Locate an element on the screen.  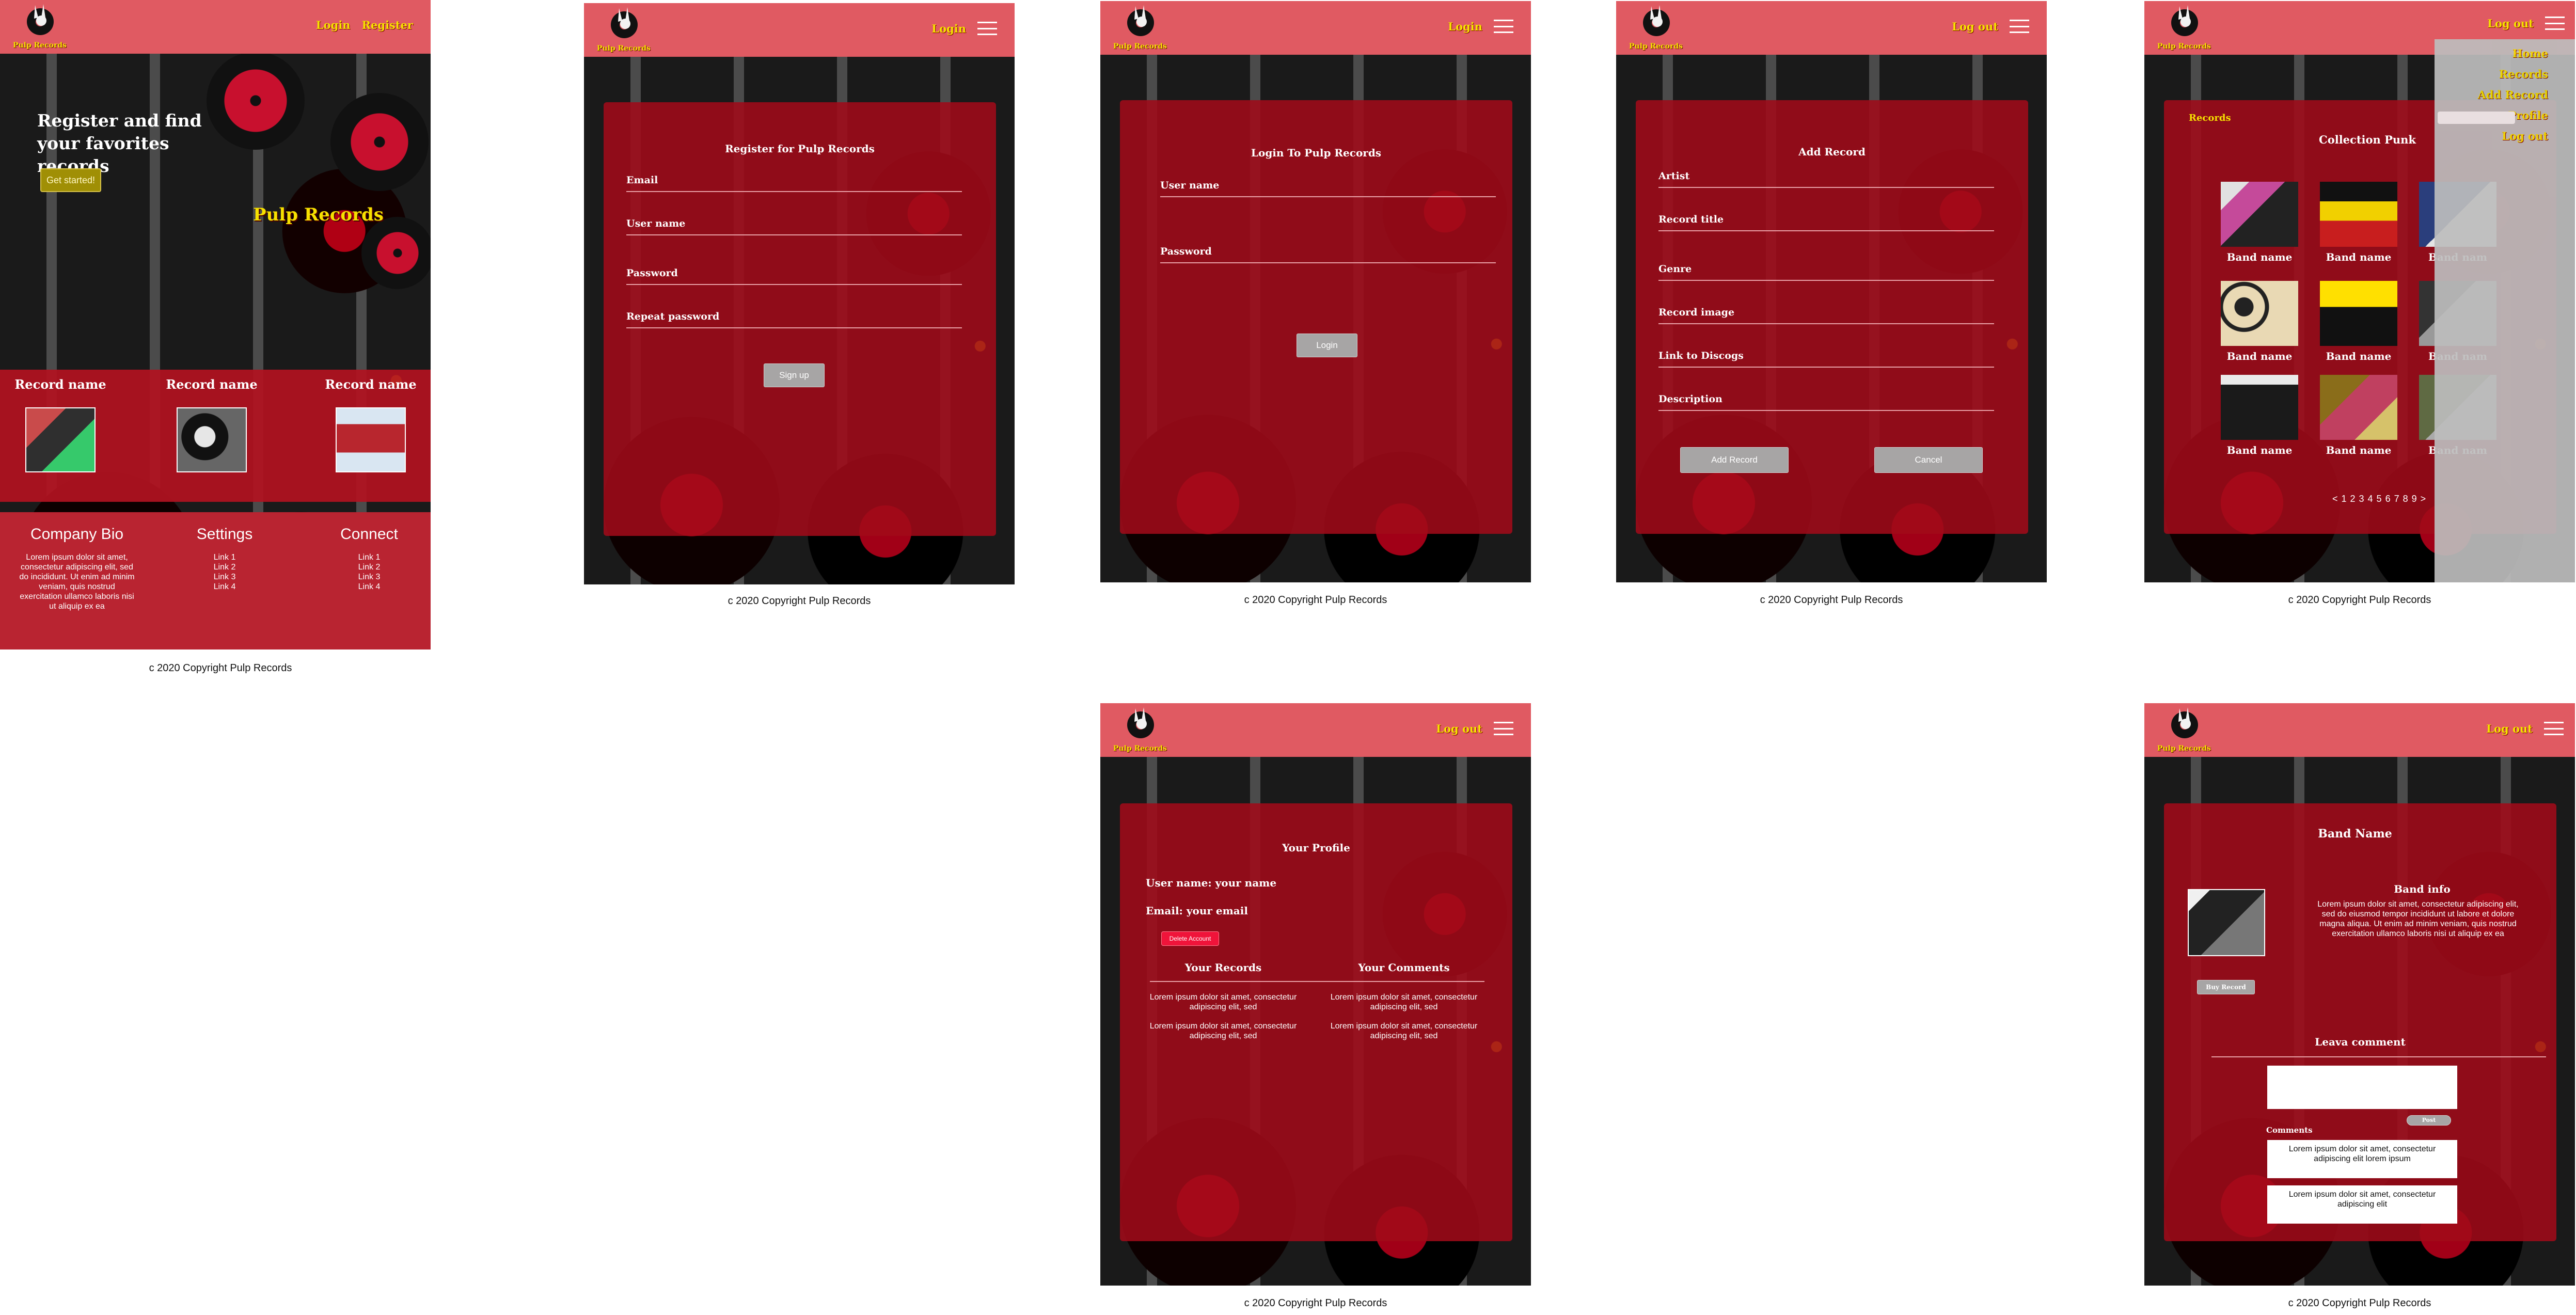
top-nav: Login is located at coordinates (964, 29).